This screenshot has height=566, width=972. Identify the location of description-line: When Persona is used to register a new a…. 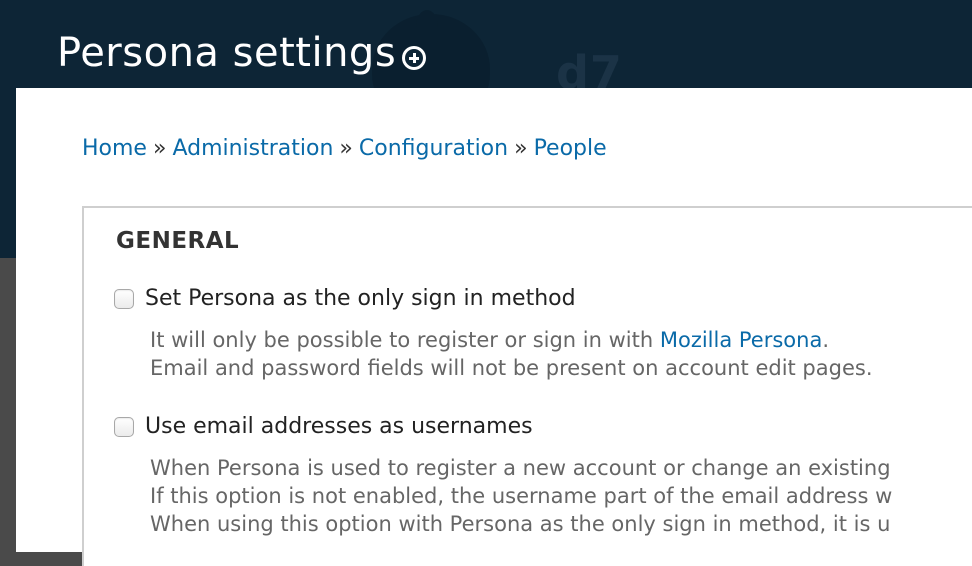
(520, 468).